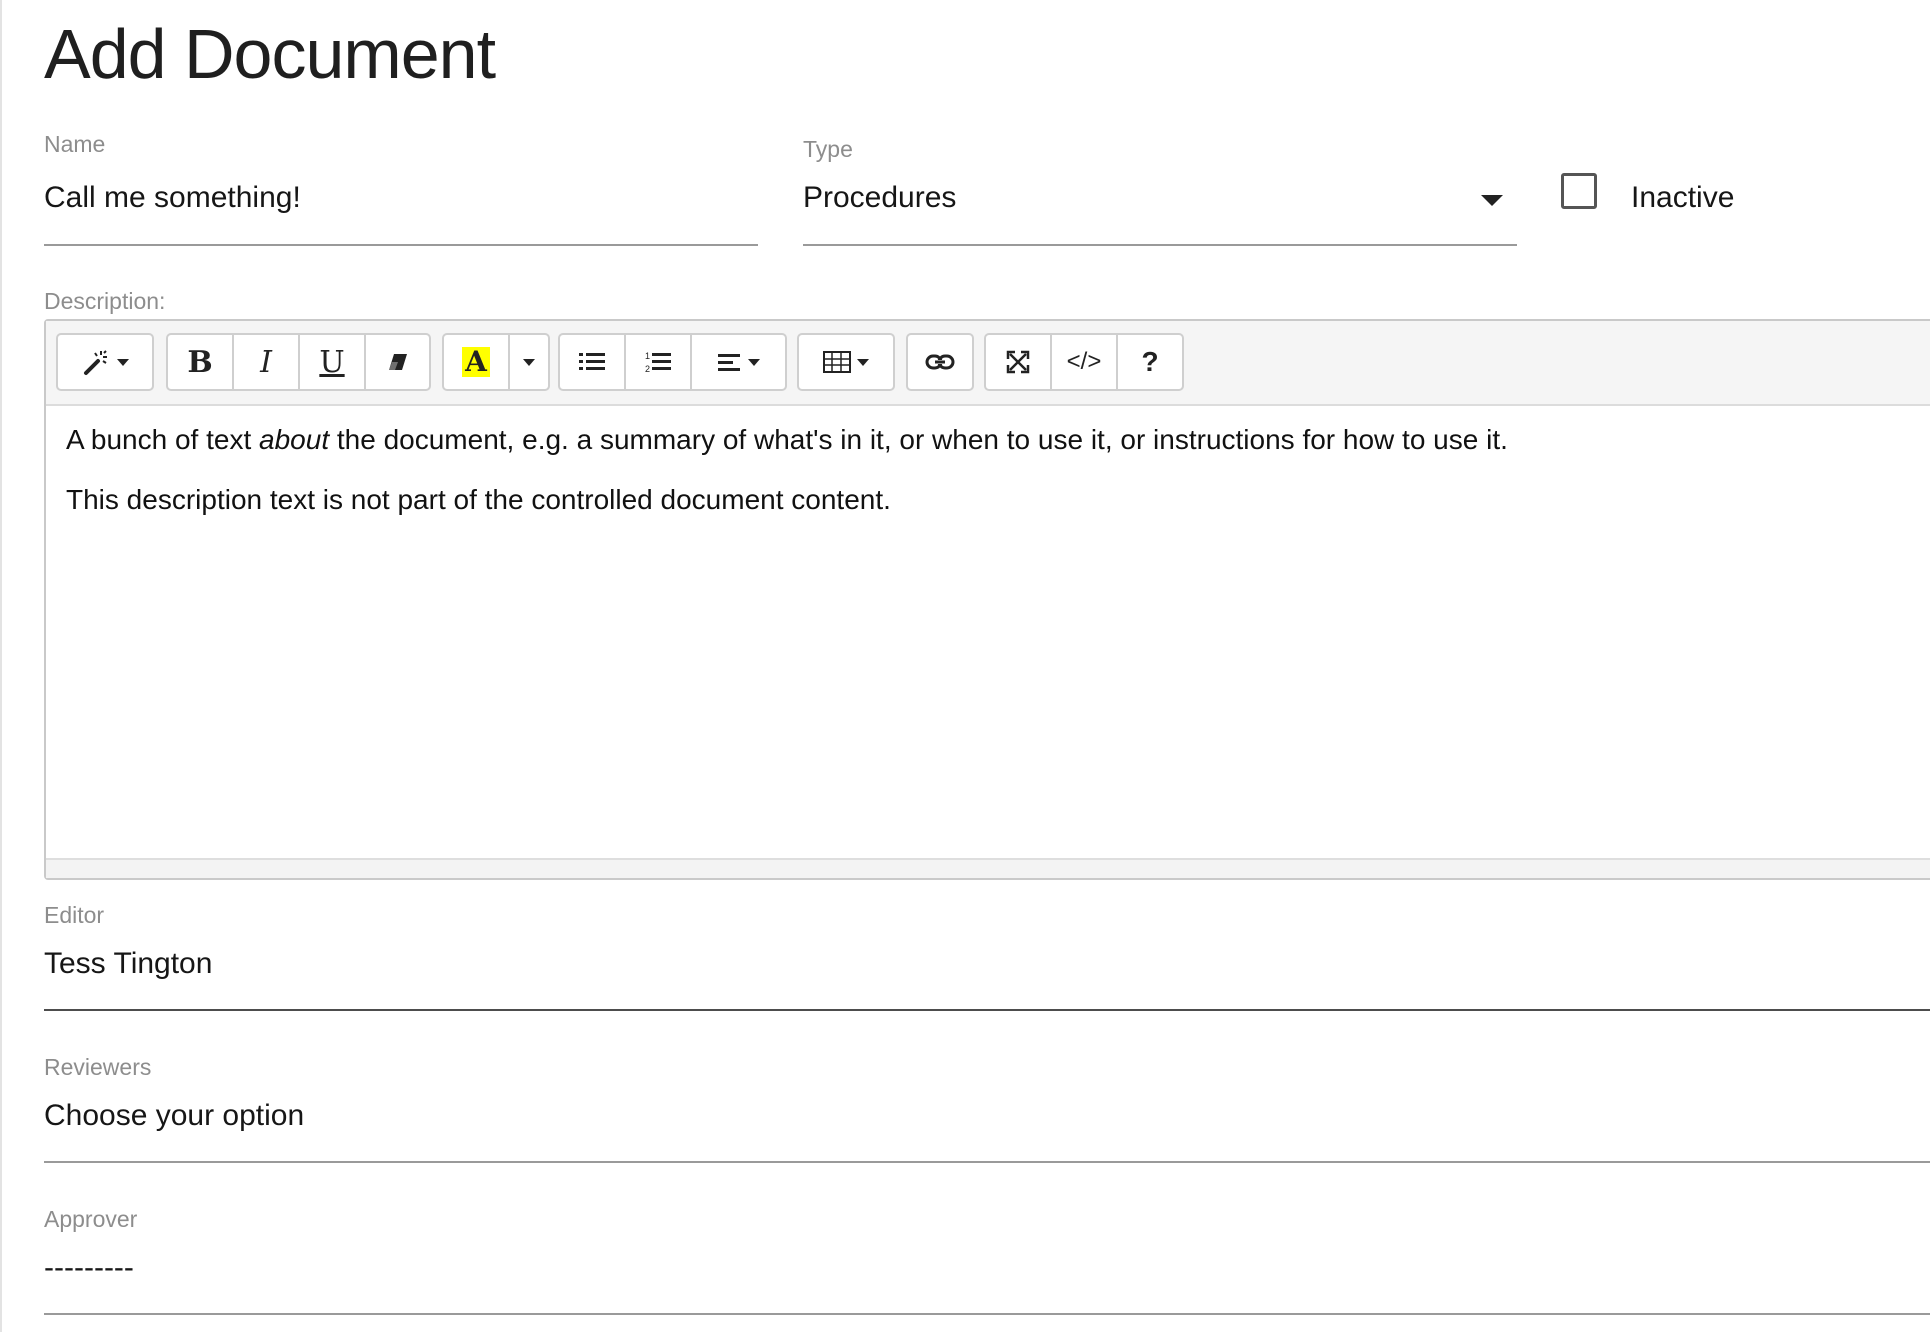  Describe the element at coordinates (1492, 200) in the screenshot. I see `type-dropdown-caret-icon` at that location.